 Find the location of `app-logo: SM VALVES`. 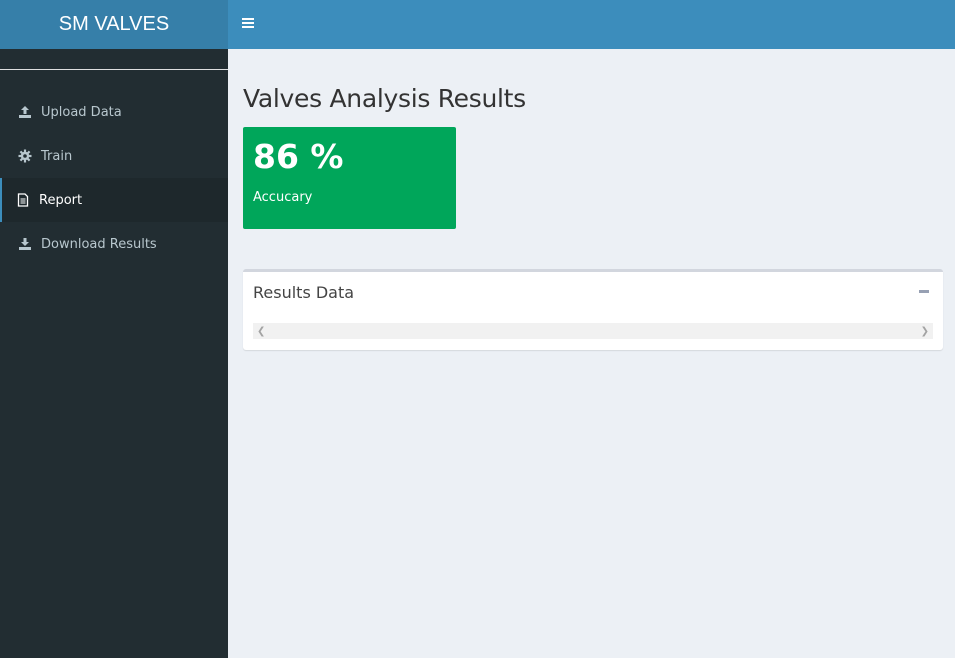

app-logo: SM VALVES is located at coordinates (114, 24).